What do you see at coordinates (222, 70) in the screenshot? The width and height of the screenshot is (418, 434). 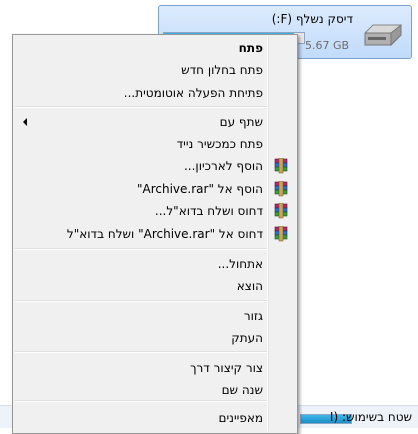 I see `menu-item-label: פתח בחלון חדש` at bounding box center [222, 70].